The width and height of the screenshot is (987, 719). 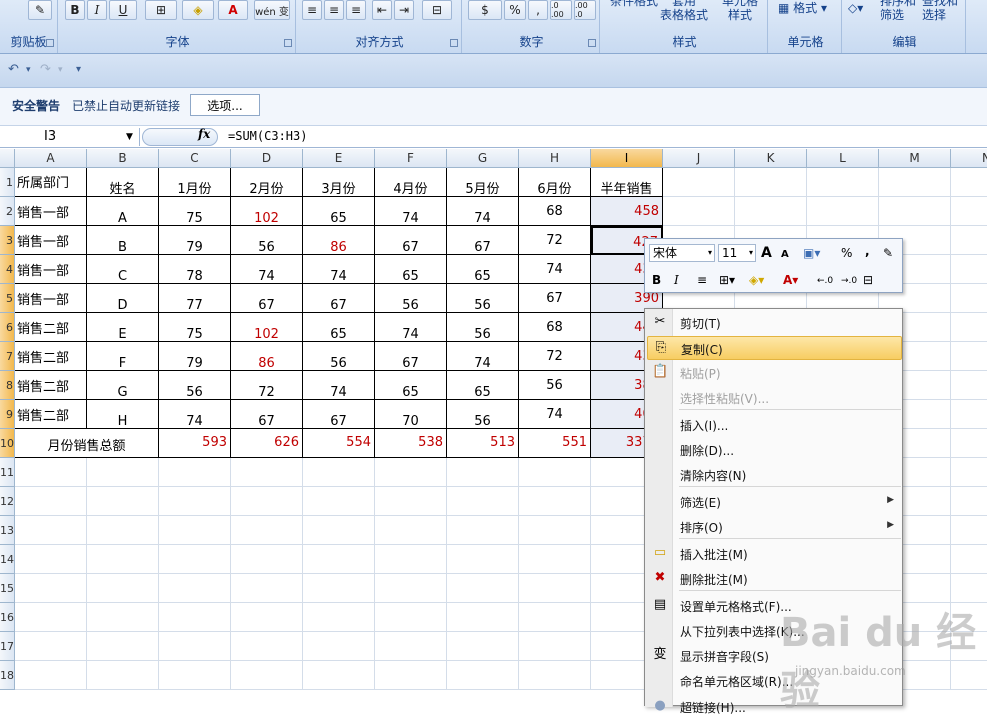 What do you see at coordinates (7, 327) in the screenshot?
I see `row-header-6: 6` at bounding box center [7, 327].